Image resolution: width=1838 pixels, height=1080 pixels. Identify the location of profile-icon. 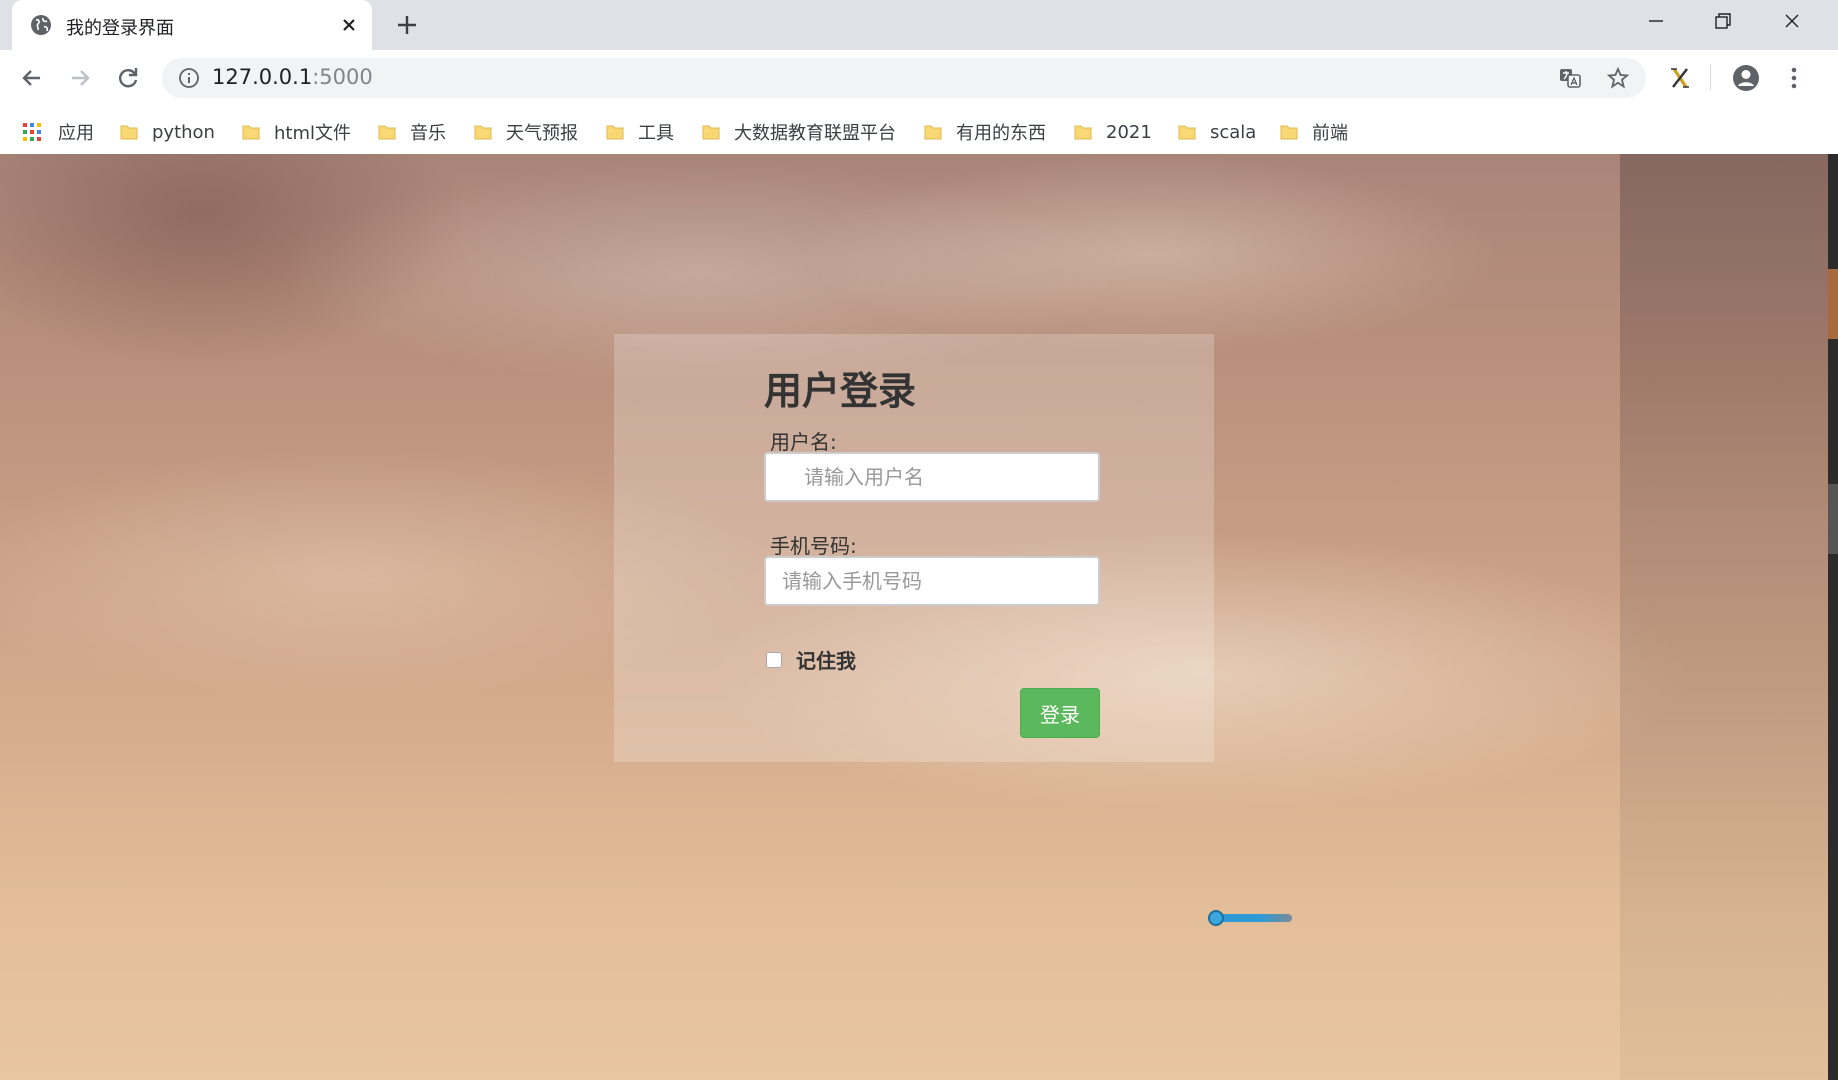
(1746, 78).